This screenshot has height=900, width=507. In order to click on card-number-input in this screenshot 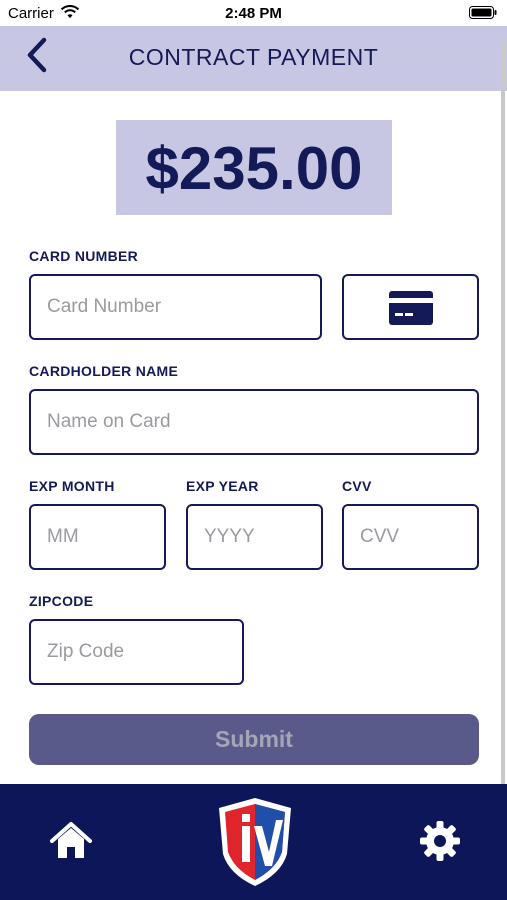, I will do `click(175, 307)`.